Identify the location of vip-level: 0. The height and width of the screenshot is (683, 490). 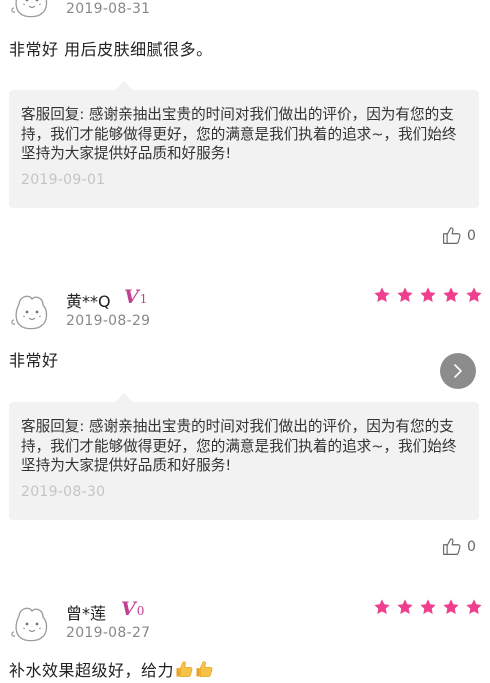
(140, 611).